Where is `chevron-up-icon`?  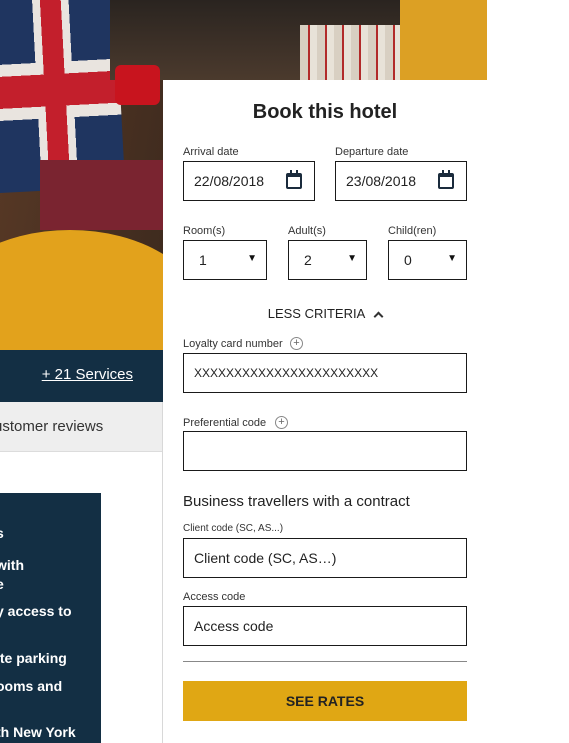 chevron-up-icon is located at coordinates (378, 316).